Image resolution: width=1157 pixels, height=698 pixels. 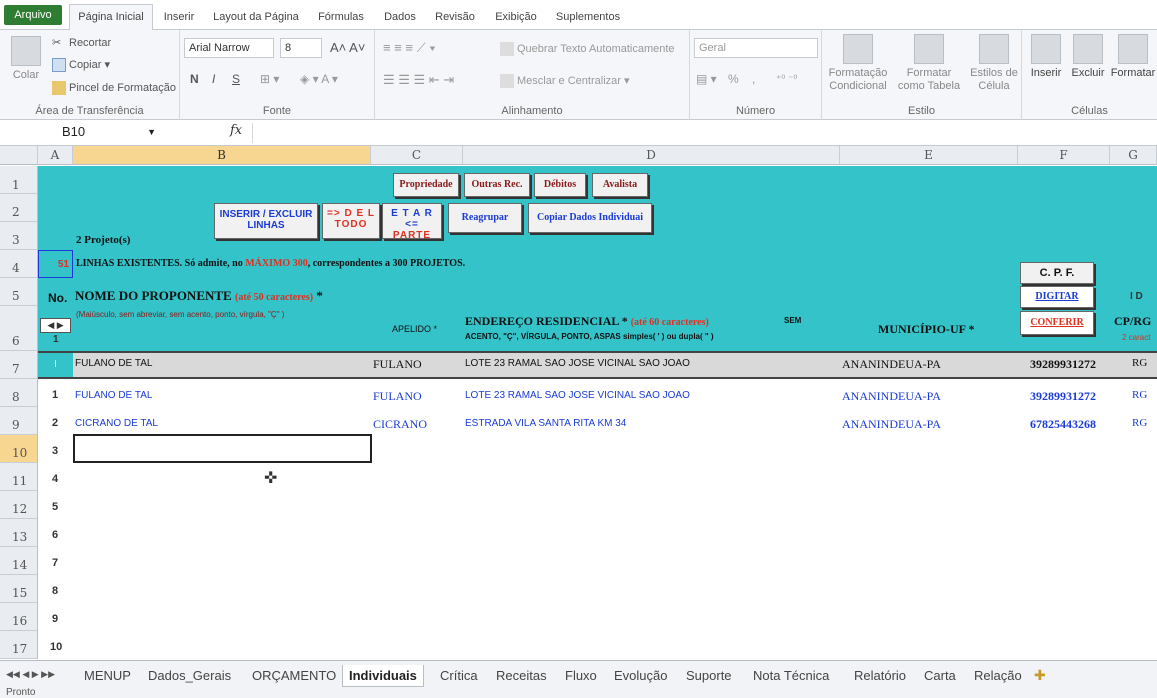 I want to click on row-header: 5, so click(x=19, y=292).